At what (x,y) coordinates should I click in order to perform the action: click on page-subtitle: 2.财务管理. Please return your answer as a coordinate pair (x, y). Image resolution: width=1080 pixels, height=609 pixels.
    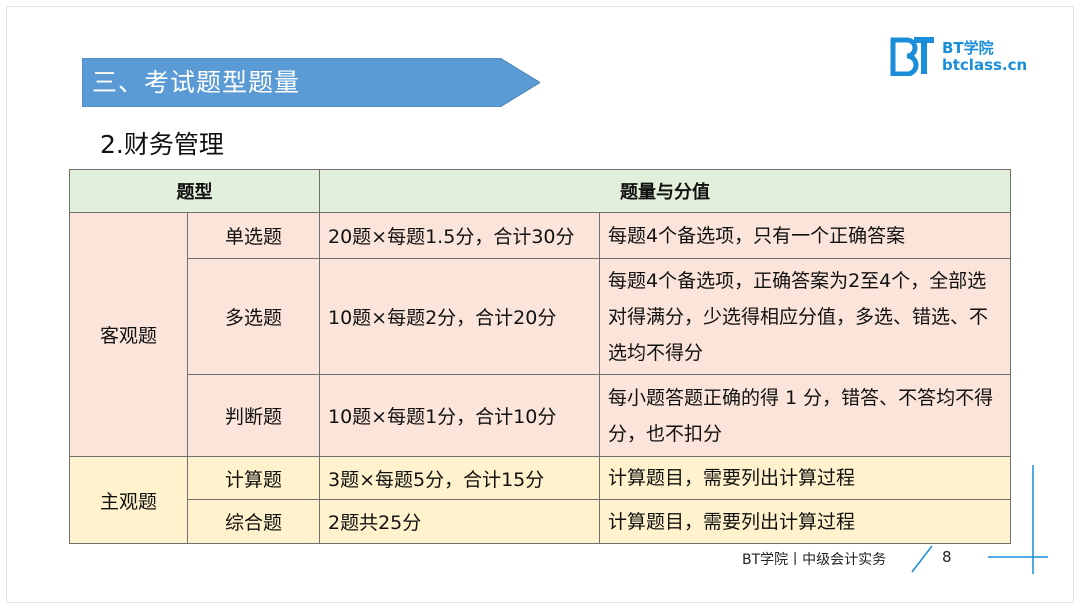
    Looking at the image, I should click on (162, 144).